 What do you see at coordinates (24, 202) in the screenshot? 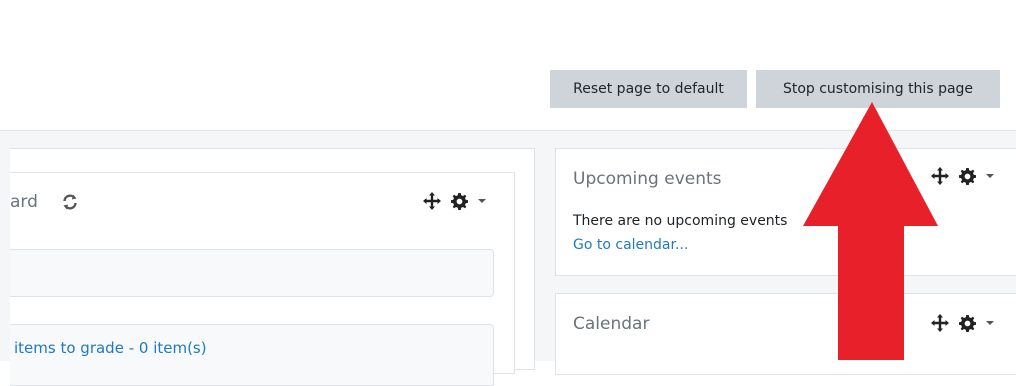
I see `dashboard-block-title: ard` at bounding box center [24, 202].